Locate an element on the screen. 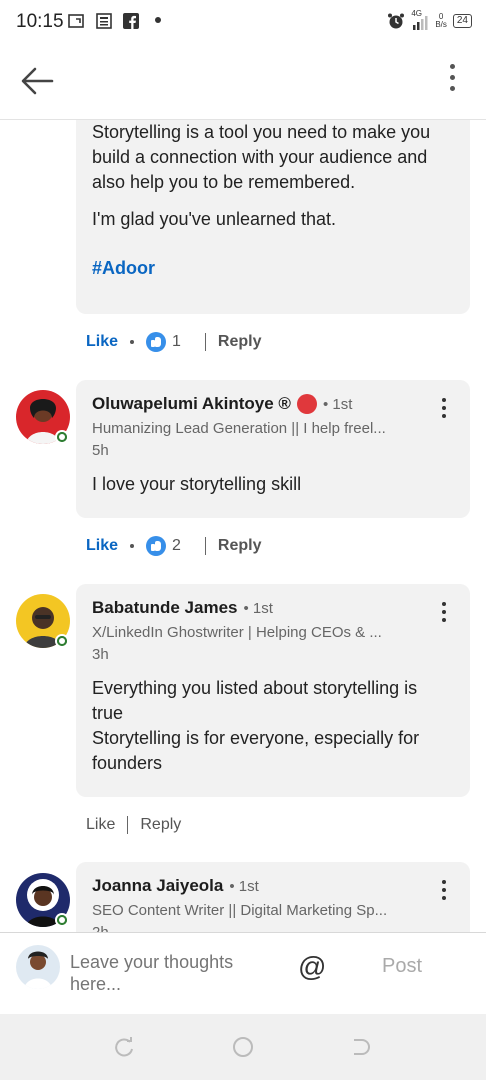 The height and width of the screenshot is (1080, 486). home-icon is located at coordinates (243, 1047).